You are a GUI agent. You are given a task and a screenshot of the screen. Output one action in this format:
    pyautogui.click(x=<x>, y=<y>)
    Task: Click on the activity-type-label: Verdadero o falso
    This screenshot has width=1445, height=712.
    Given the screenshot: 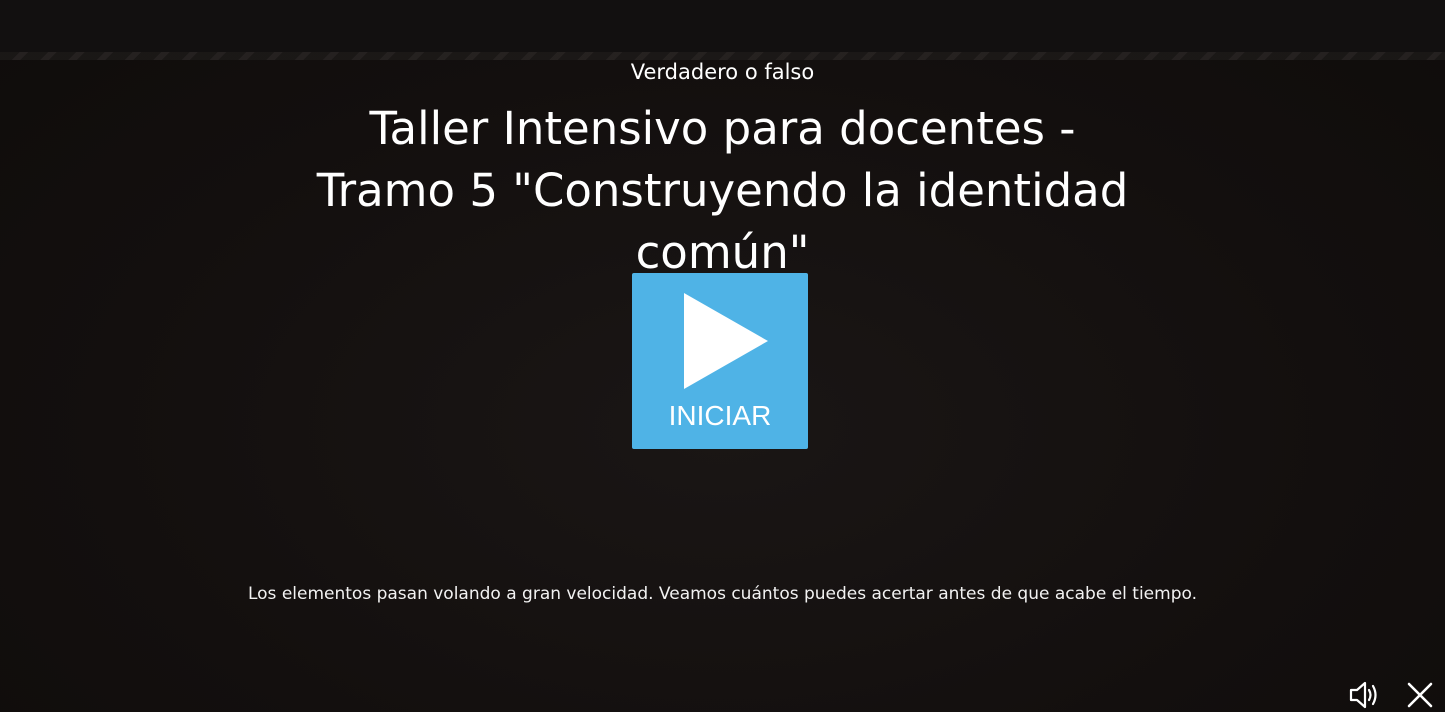 What is the action you would take?
    pyautogui.click(x=722, y=72)
    